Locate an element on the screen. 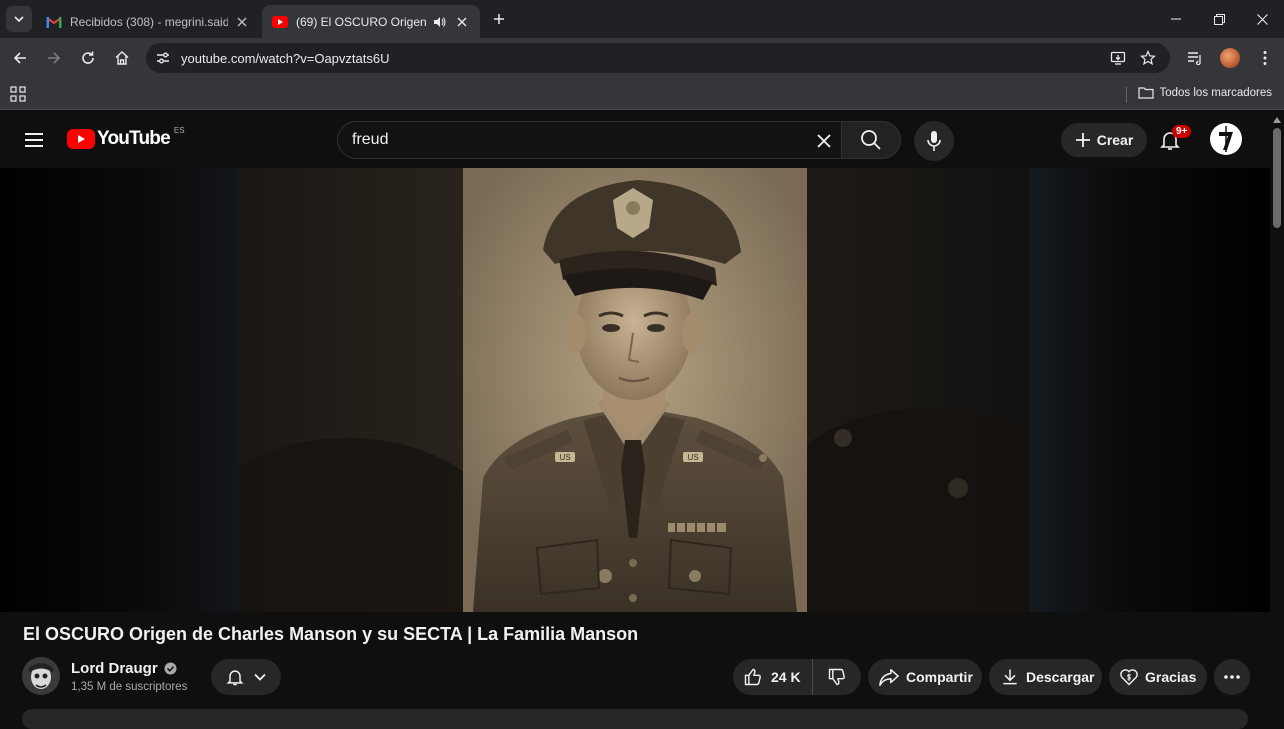  channel-name: Lord Draugr is located at coordinates (124, 668).